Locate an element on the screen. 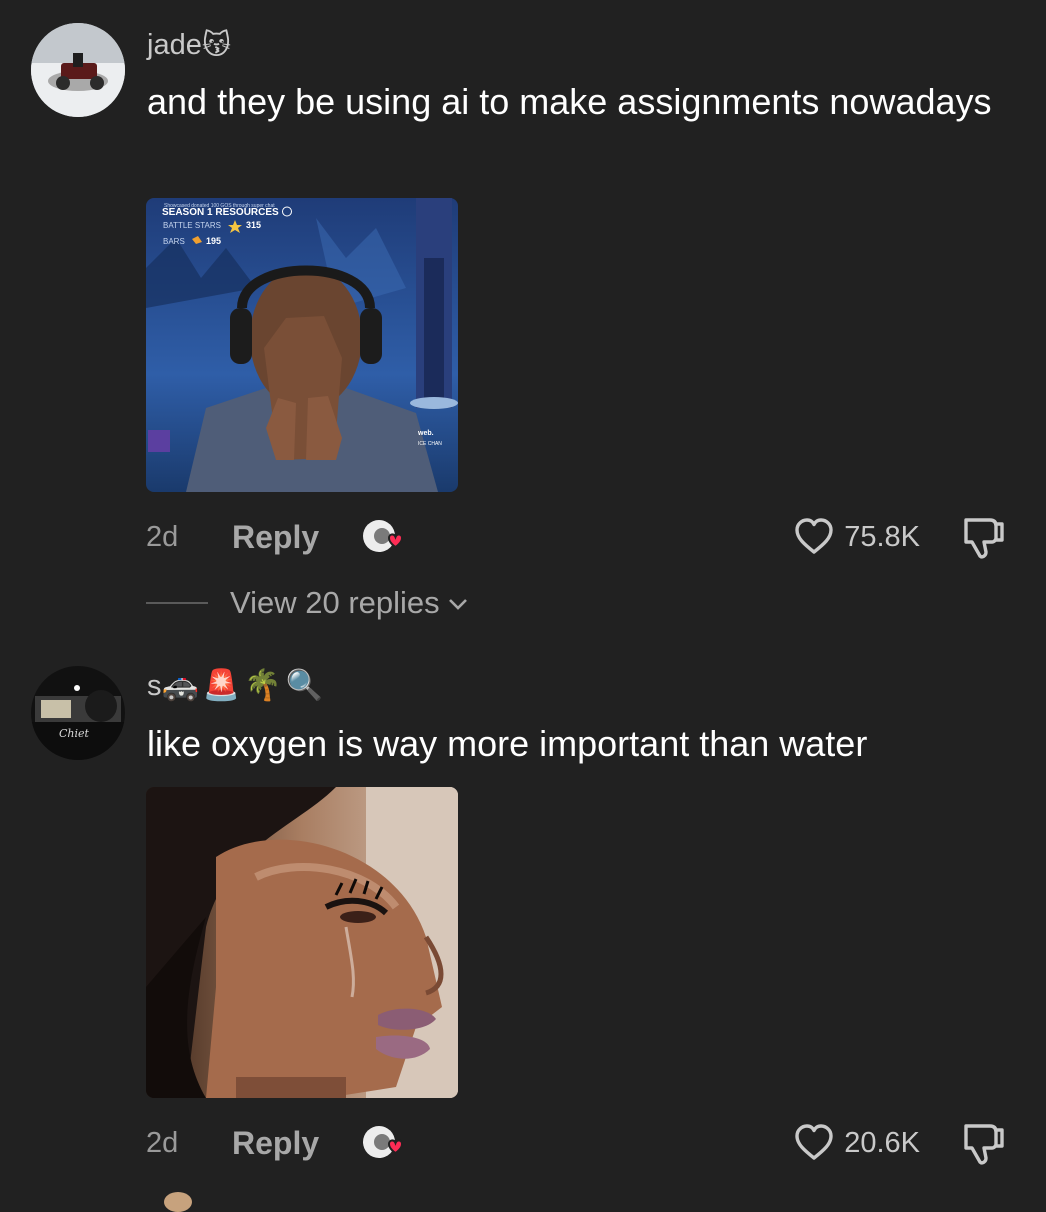 This screenshot has height=1212, width=1046. hud-stars-label: BATTLE STARS is located at coordinates (192, 225).